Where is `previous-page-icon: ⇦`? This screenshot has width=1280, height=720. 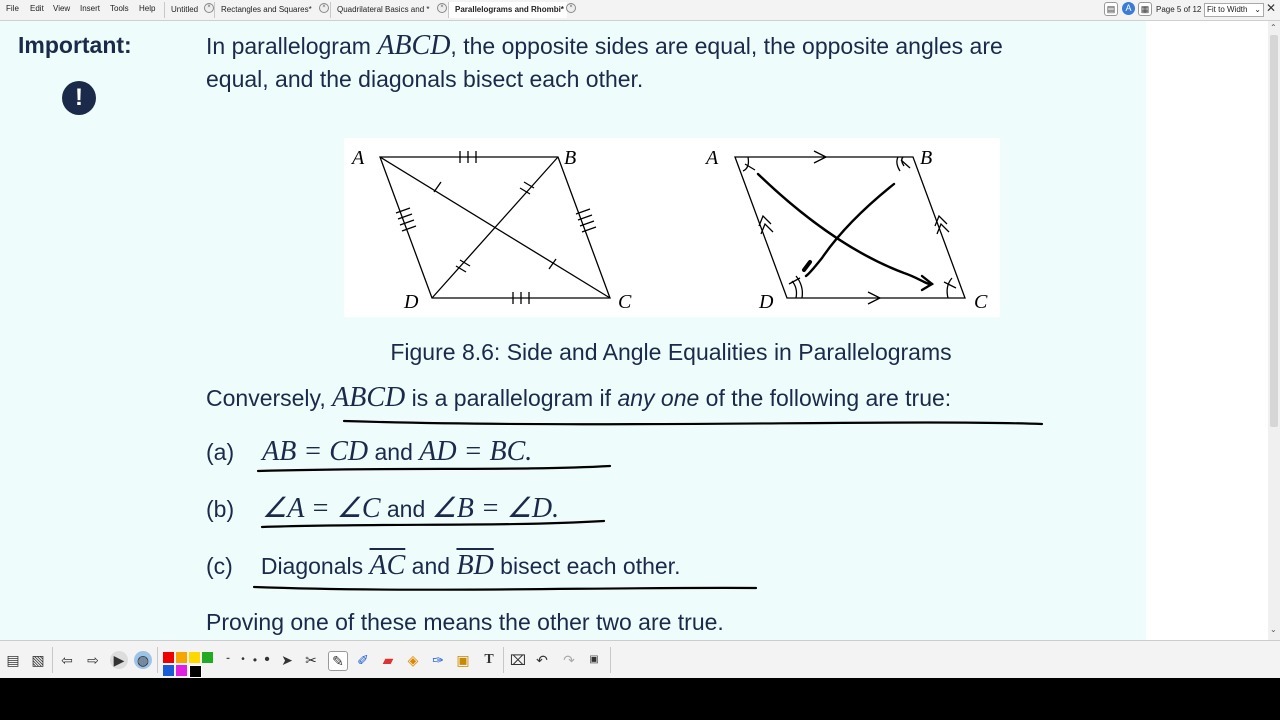 previous-page-icon: ⇦ is located at coordinates (67, 660).